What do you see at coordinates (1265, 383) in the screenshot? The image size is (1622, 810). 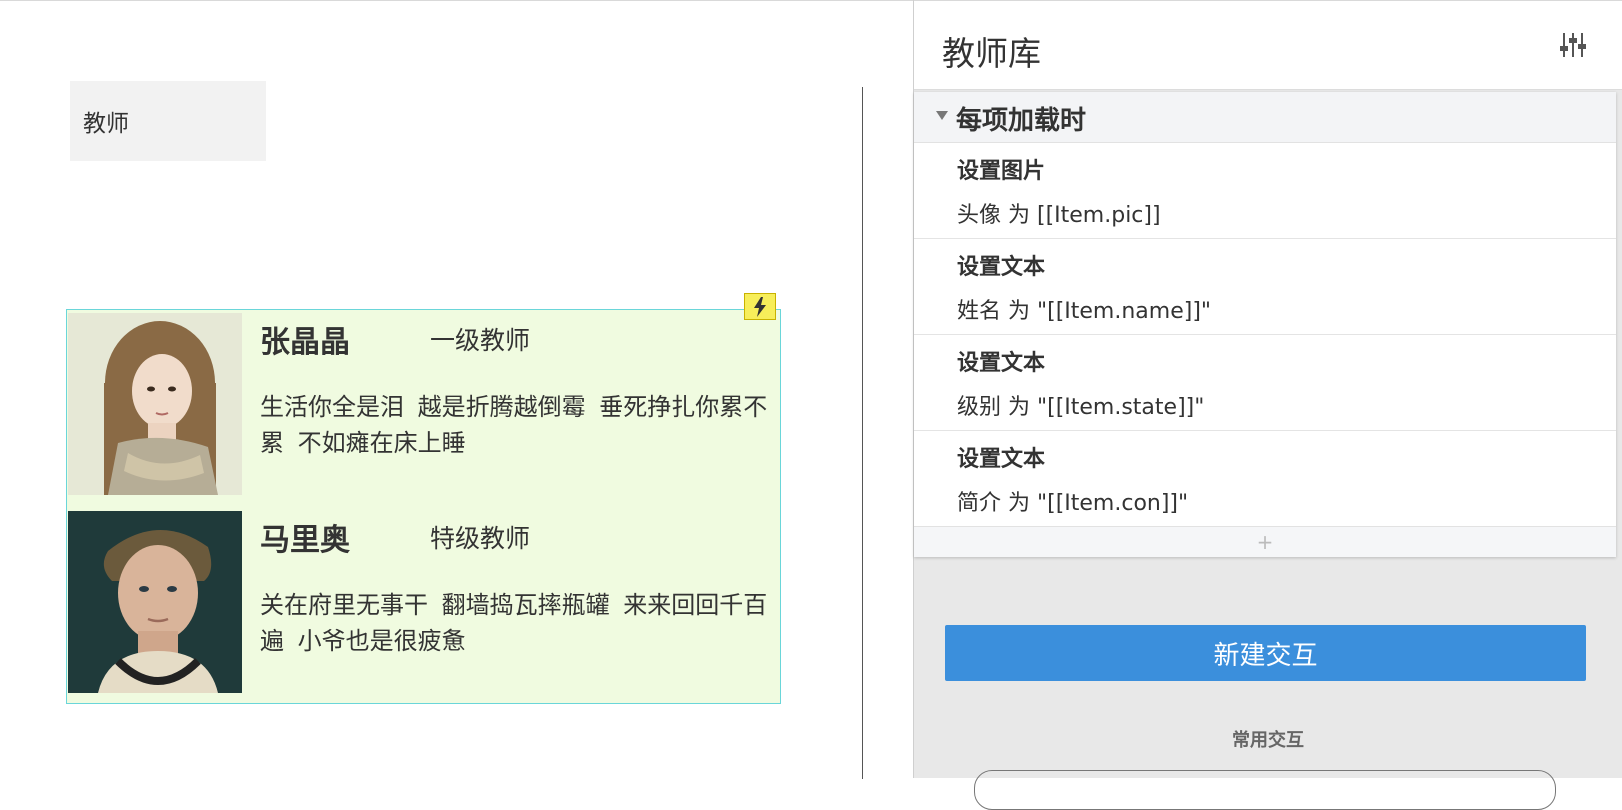 I see `action-item: 设置文本 级别 为 "[[Item.state]]"` at bounding box center [1265, 383].